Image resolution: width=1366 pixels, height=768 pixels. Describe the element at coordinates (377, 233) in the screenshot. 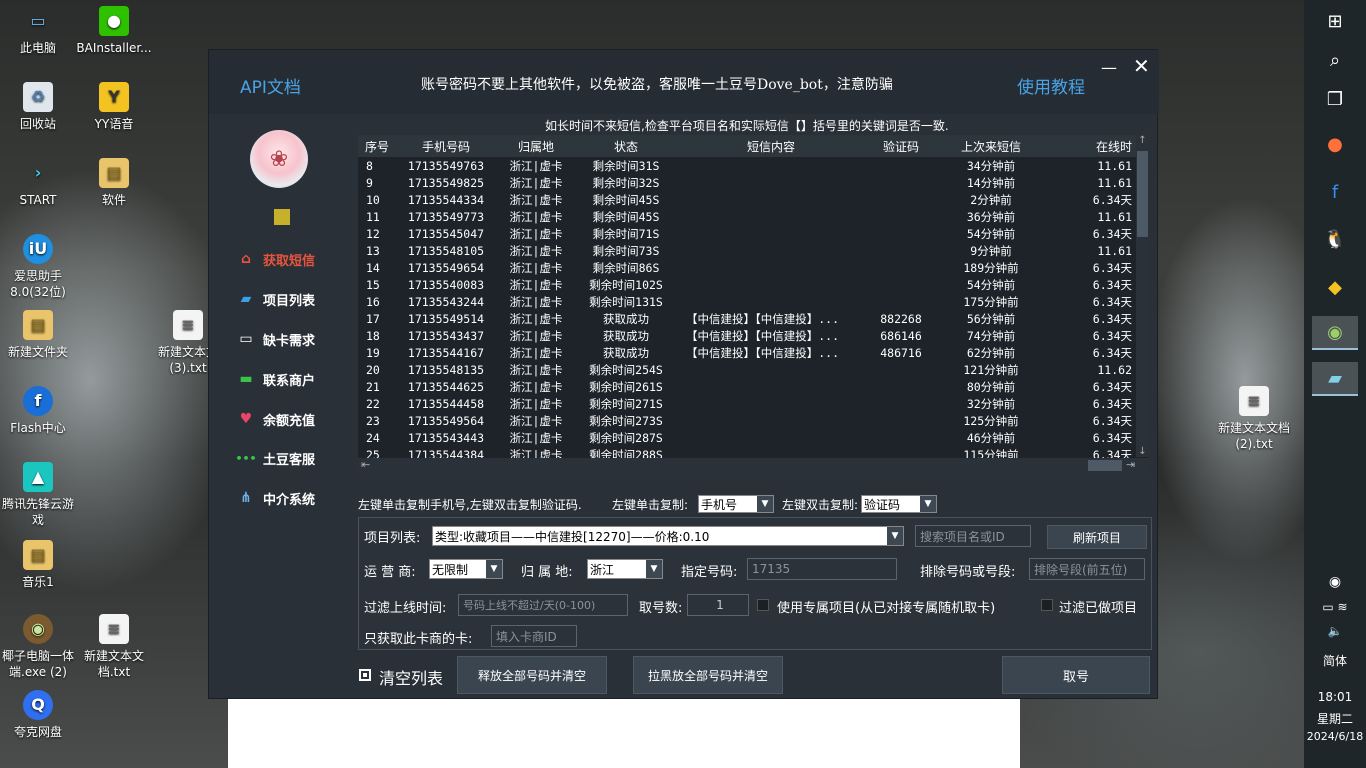

I see `cell-seq: 12` at that location.